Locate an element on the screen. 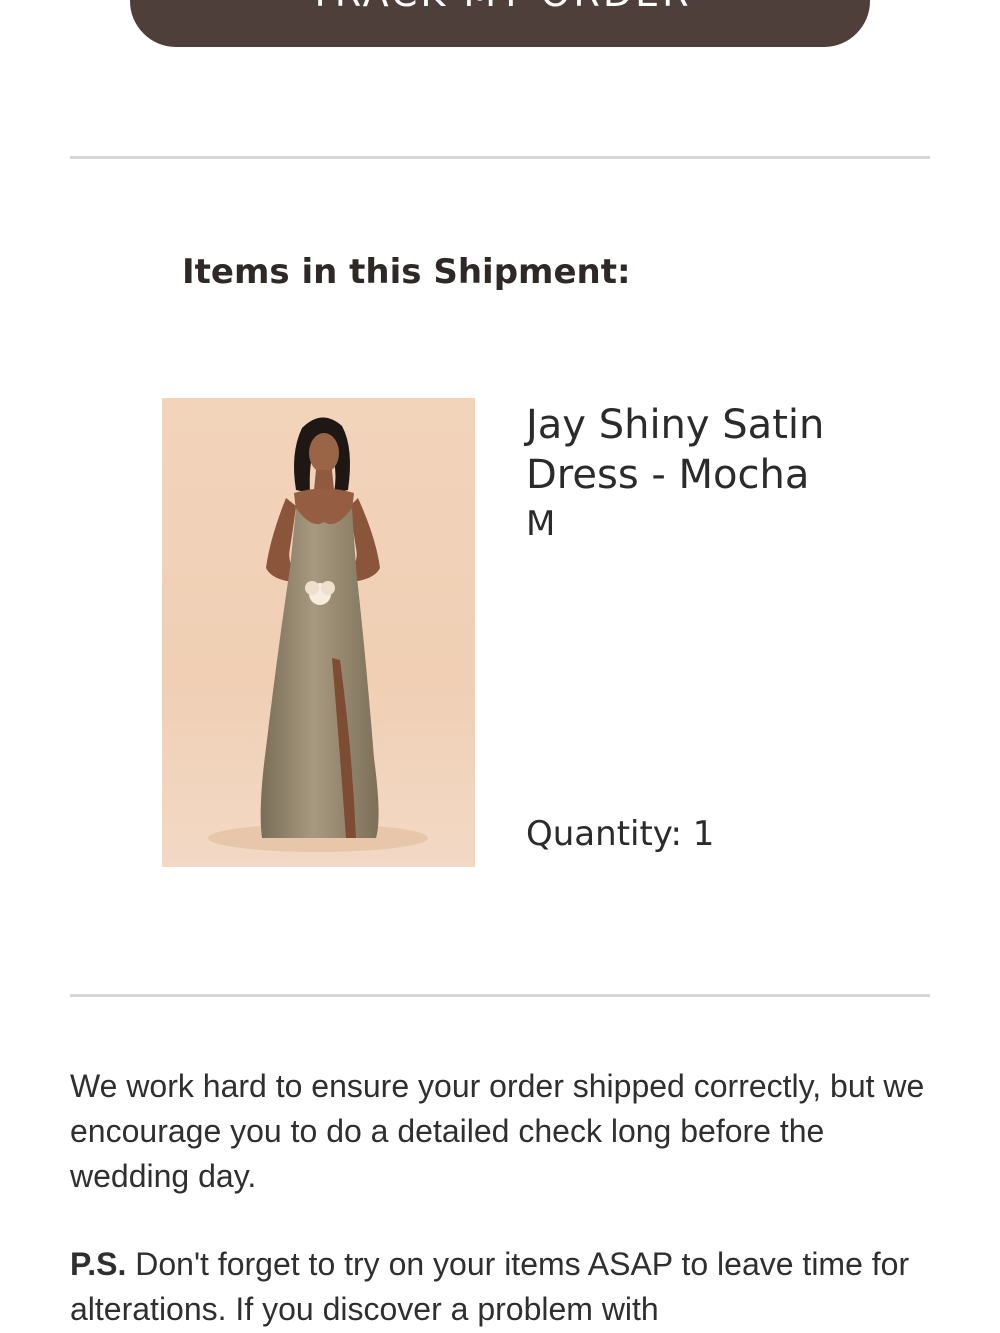 The height and width of the screenshot is (1333, 1000). product-name: Jay Shiny Satin Dress - Mocha is located at coordinates (716, 450).